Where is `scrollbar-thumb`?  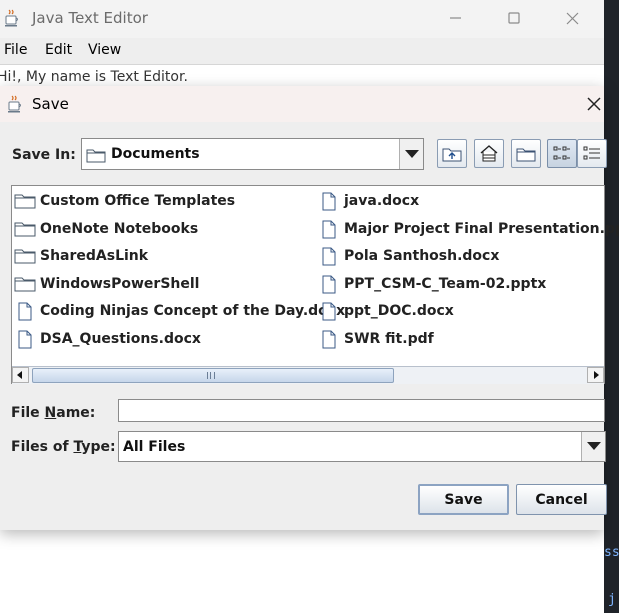
scrollbar-thumb is located at coordinates (213, 375).